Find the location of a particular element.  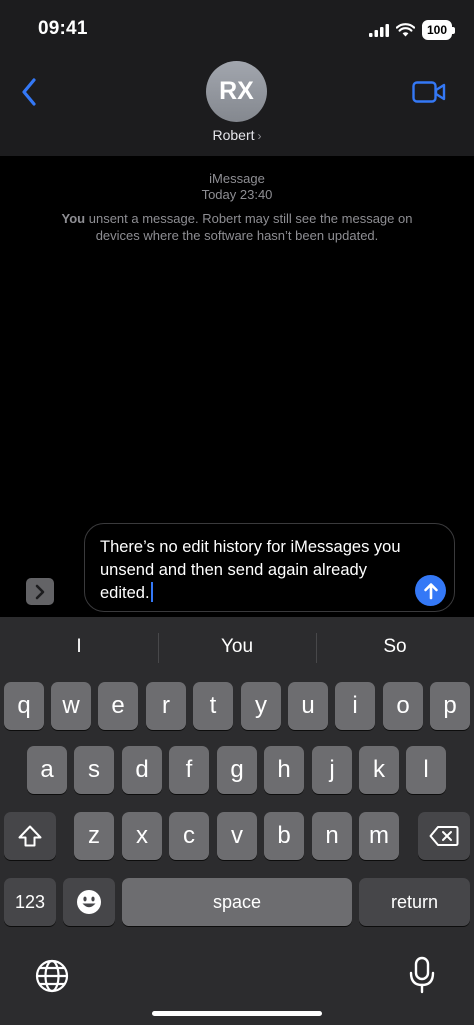

key-b: b is located at coordinates (284, 836).